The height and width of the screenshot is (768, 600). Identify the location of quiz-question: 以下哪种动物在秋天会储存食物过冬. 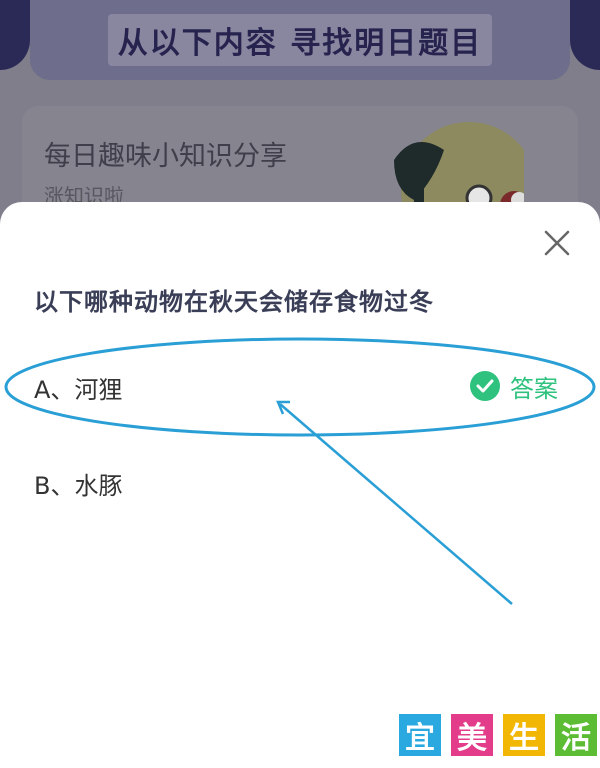
(234, 302).